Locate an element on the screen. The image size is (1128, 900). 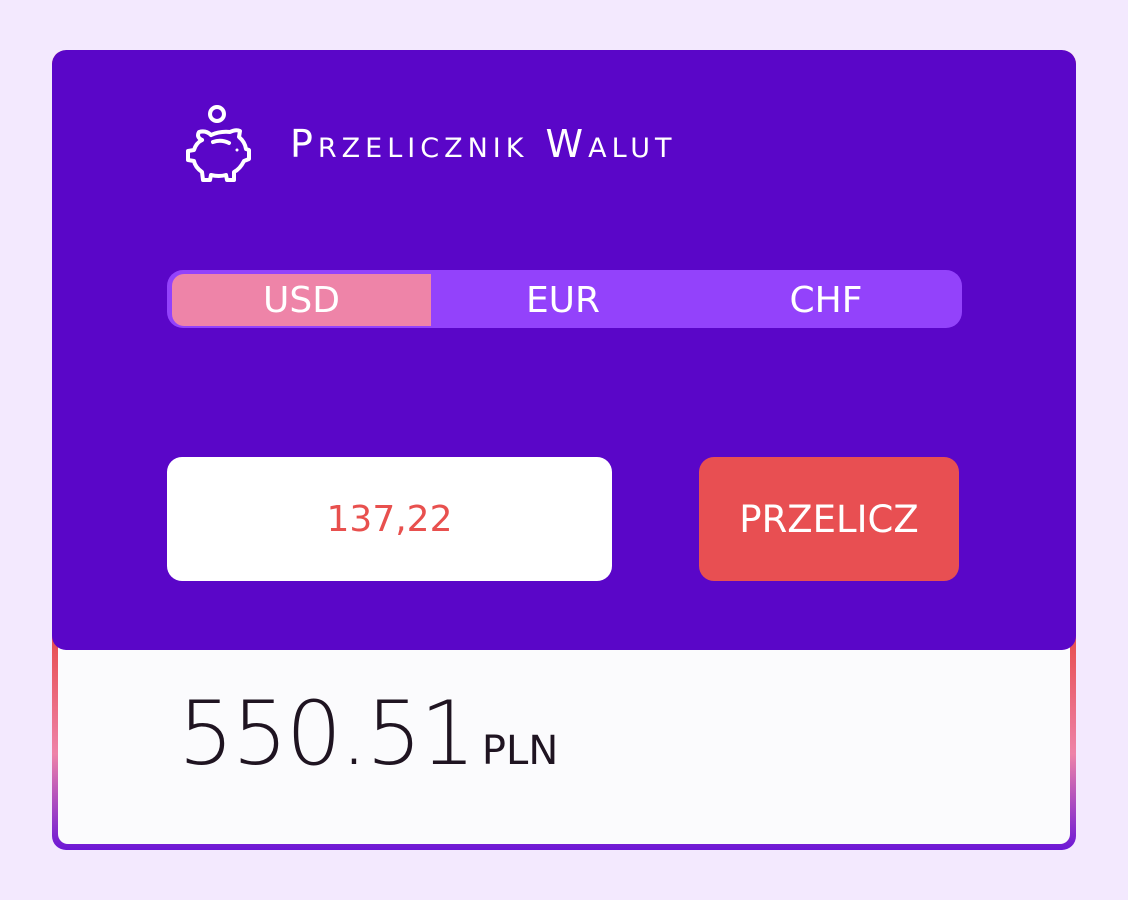
currency-tabs: USD EUR CHF is located at coordinates (564, 299).